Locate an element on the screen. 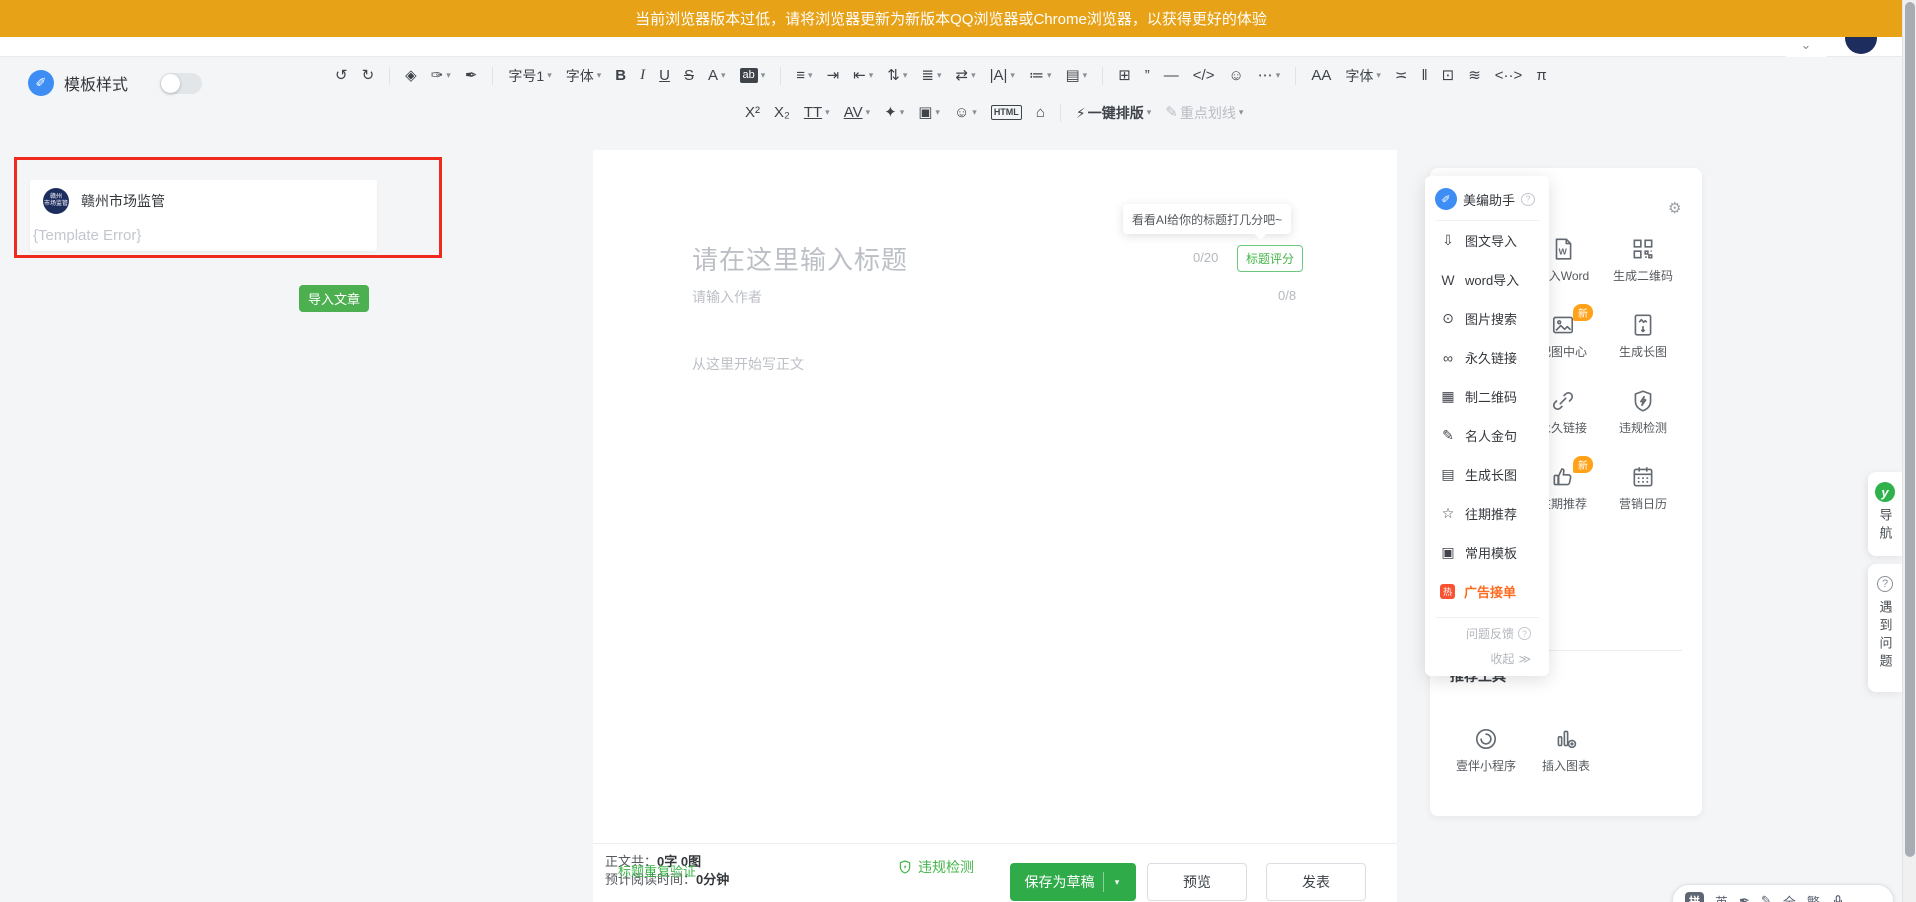  ime-pencil-icon: ✎ is located at coordinates (1766, 897).